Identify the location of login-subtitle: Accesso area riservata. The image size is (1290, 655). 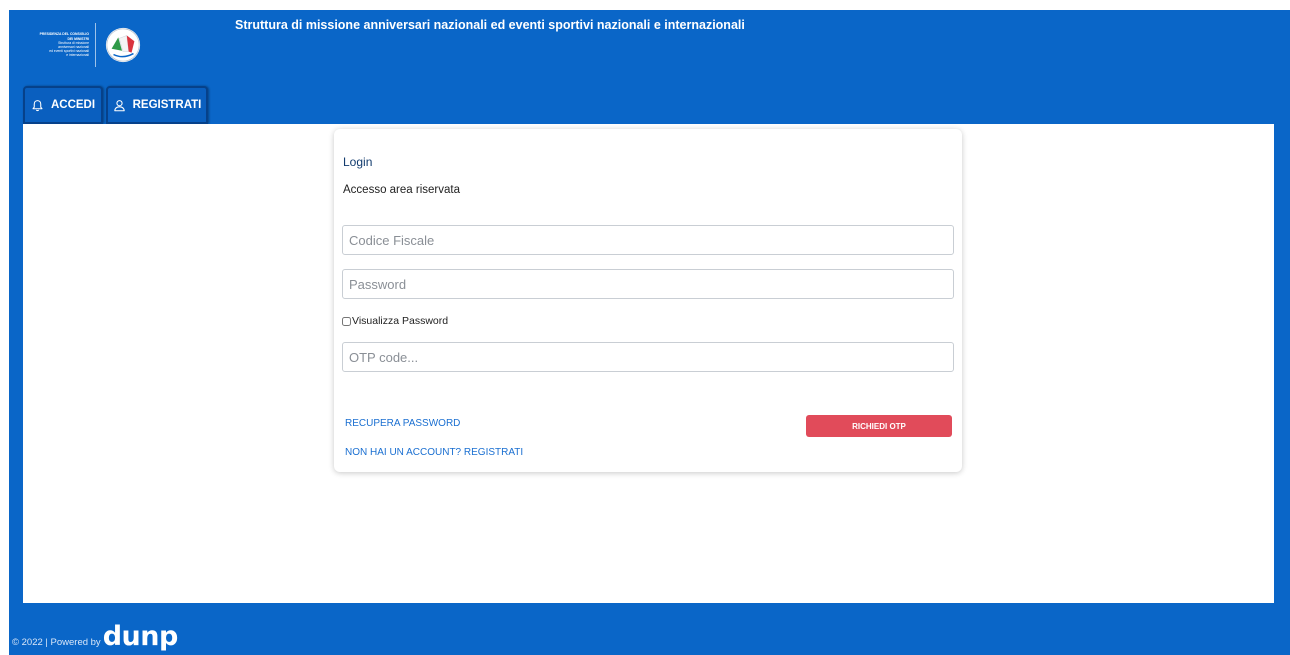
(401, 190).